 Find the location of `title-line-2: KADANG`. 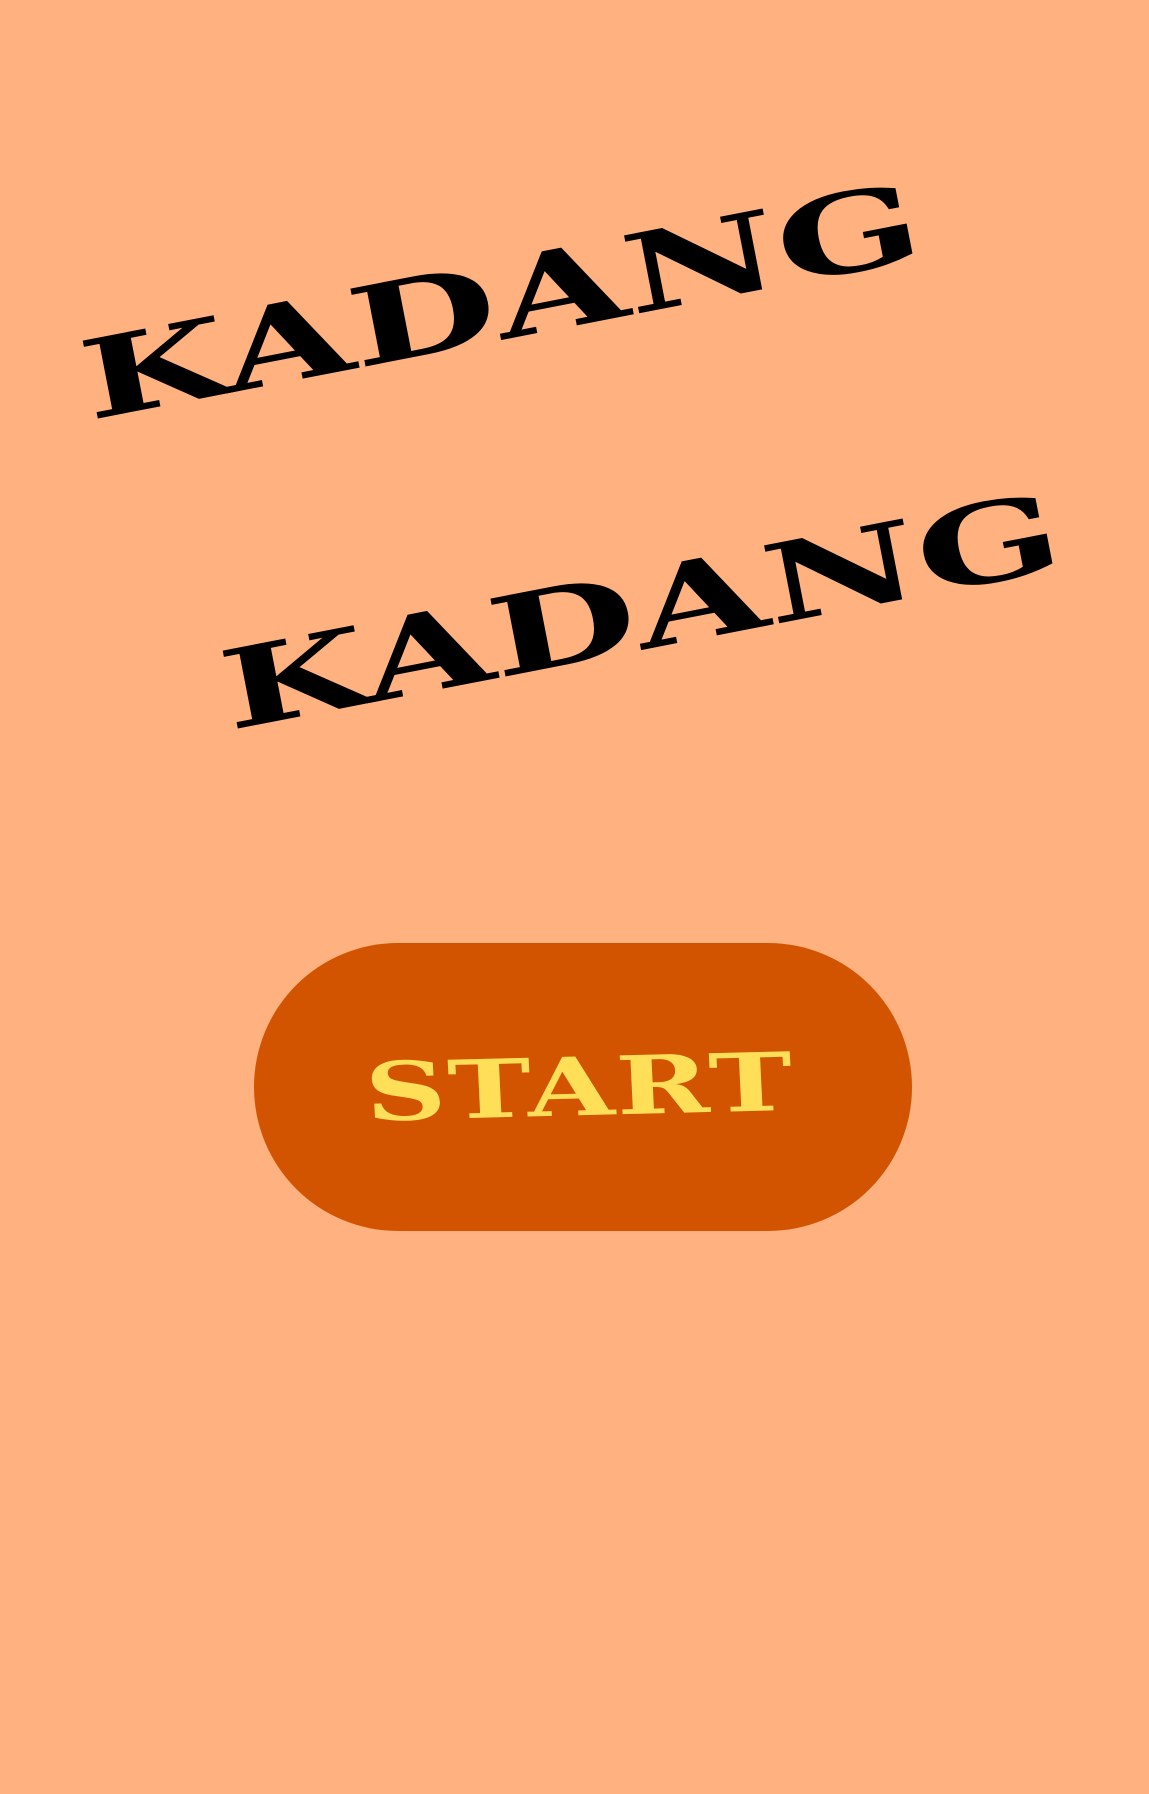

title-line-2: KADANG is located at coordinates (641, 611).